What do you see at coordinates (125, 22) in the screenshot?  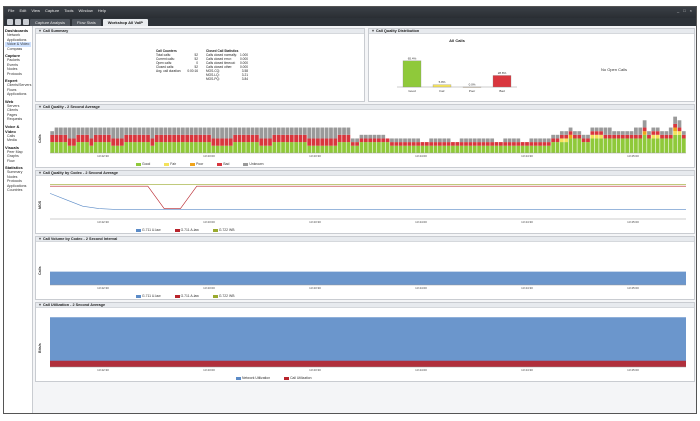 I see `tab-workshop-all-voip: Workshop All VoIP` at bounding box center [125, 22].